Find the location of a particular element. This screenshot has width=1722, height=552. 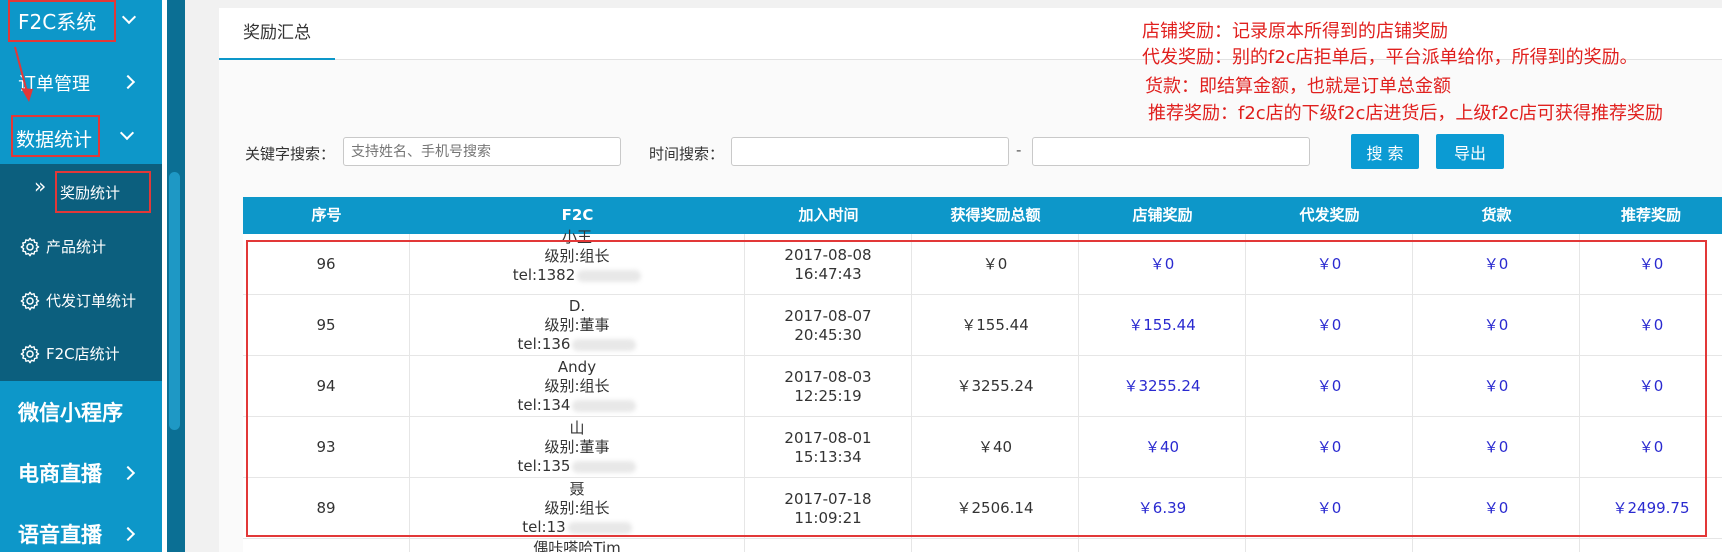

join-clock: 11:09:21 is located at coordinates (828, 517).